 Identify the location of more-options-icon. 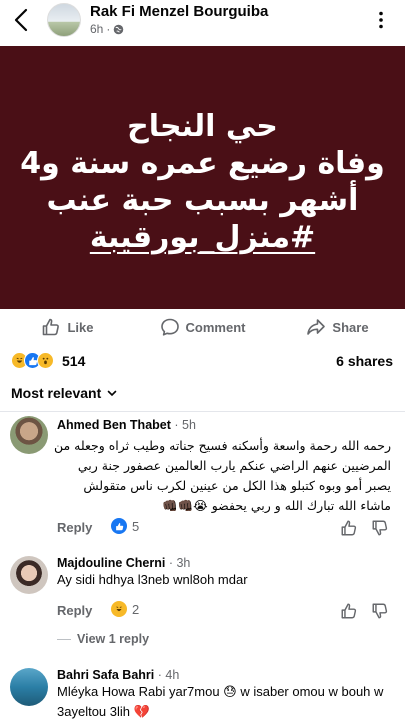
(381, 20).